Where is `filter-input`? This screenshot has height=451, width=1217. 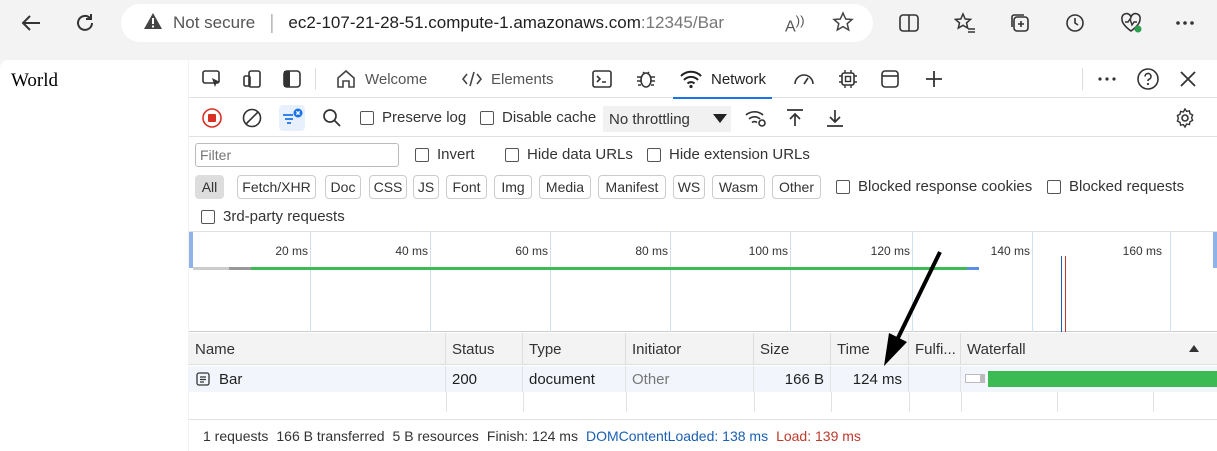
filter-input is located at coordinates (297, 155).